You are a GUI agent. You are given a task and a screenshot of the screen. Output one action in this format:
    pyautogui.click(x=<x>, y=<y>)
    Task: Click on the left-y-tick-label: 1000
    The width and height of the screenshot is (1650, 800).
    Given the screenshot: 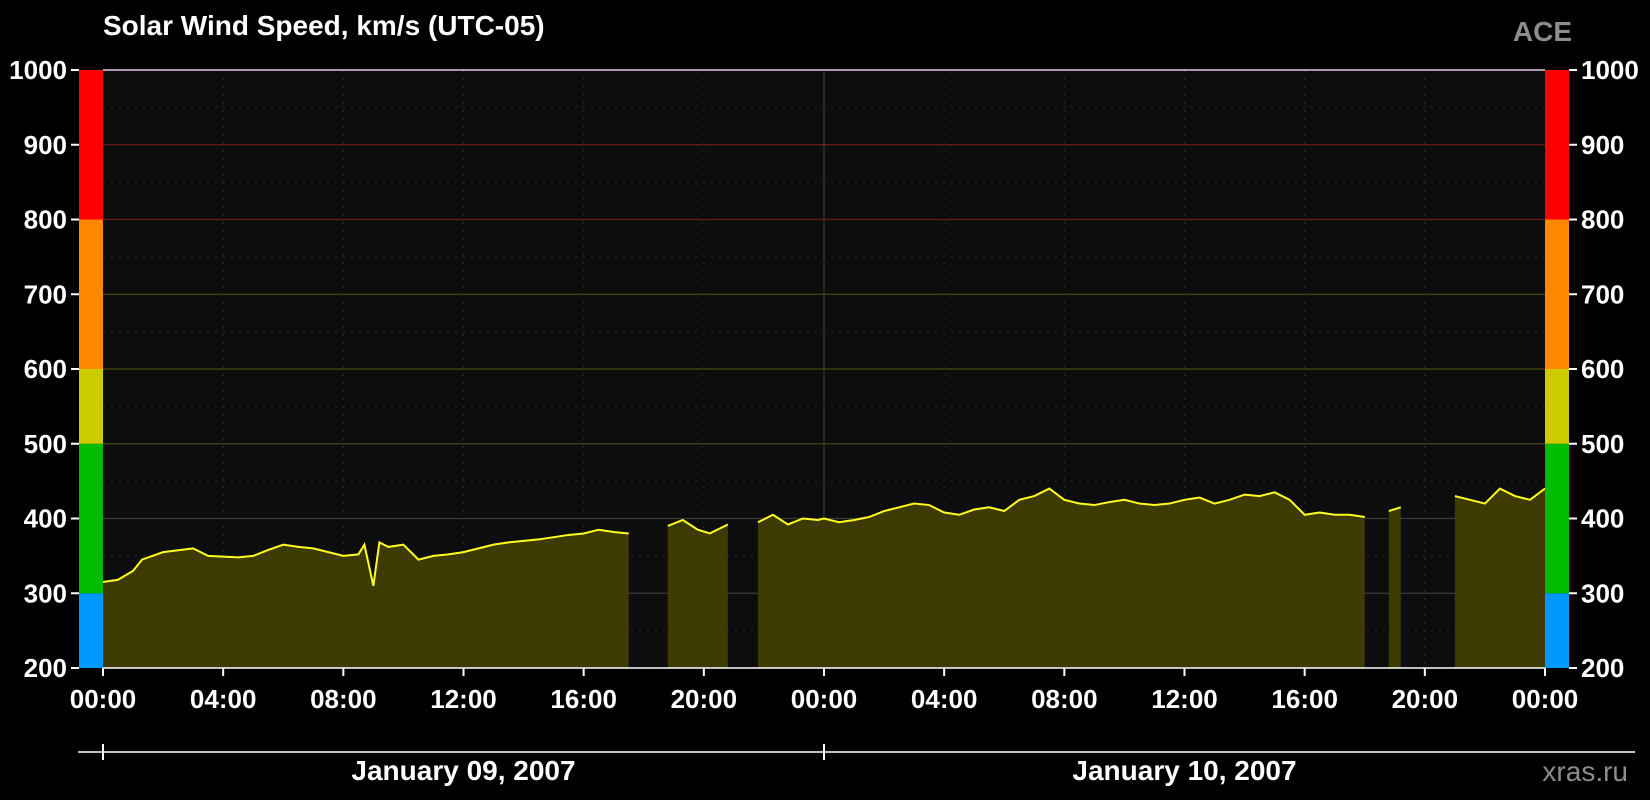 What is the action you would take?
    pyautogui.click(x=38, y=70)
    